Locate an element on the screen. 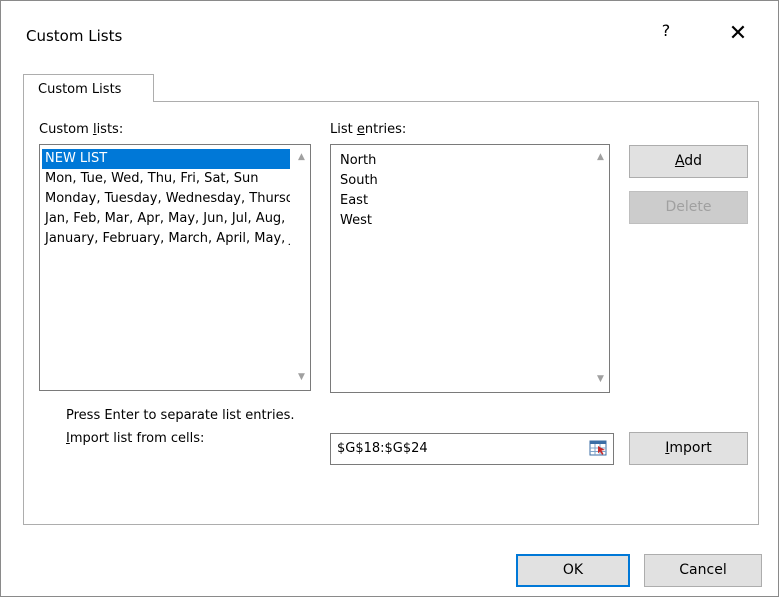  custom-lists-scrollbar: ▲ ▼ is located at coordinates (301, 267).